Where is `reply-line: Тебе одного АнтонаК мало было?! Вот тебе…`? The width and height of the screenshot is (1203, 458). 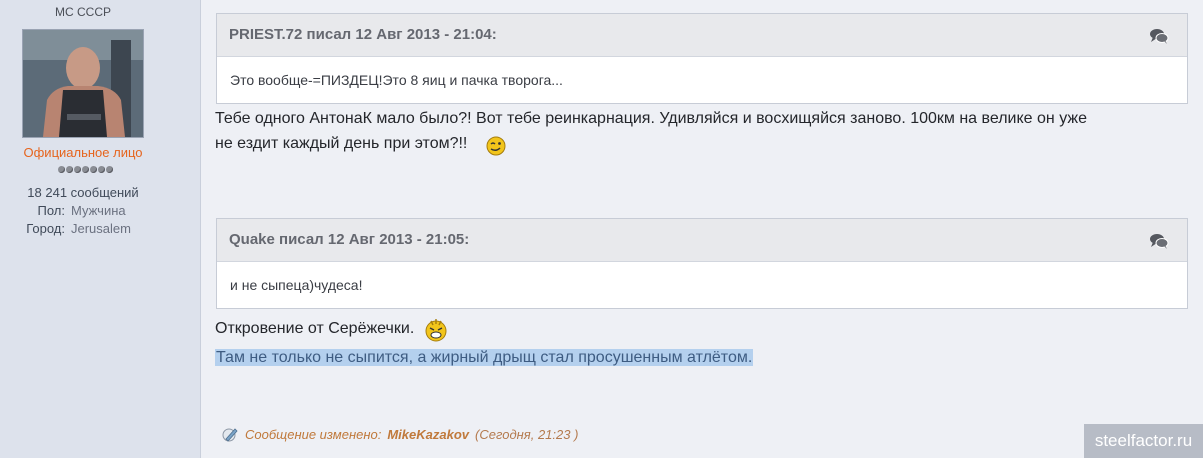 reply-line: Тебе одного АнтонаК мало было?! Вот тебе… is located at coordinates (651, 118).